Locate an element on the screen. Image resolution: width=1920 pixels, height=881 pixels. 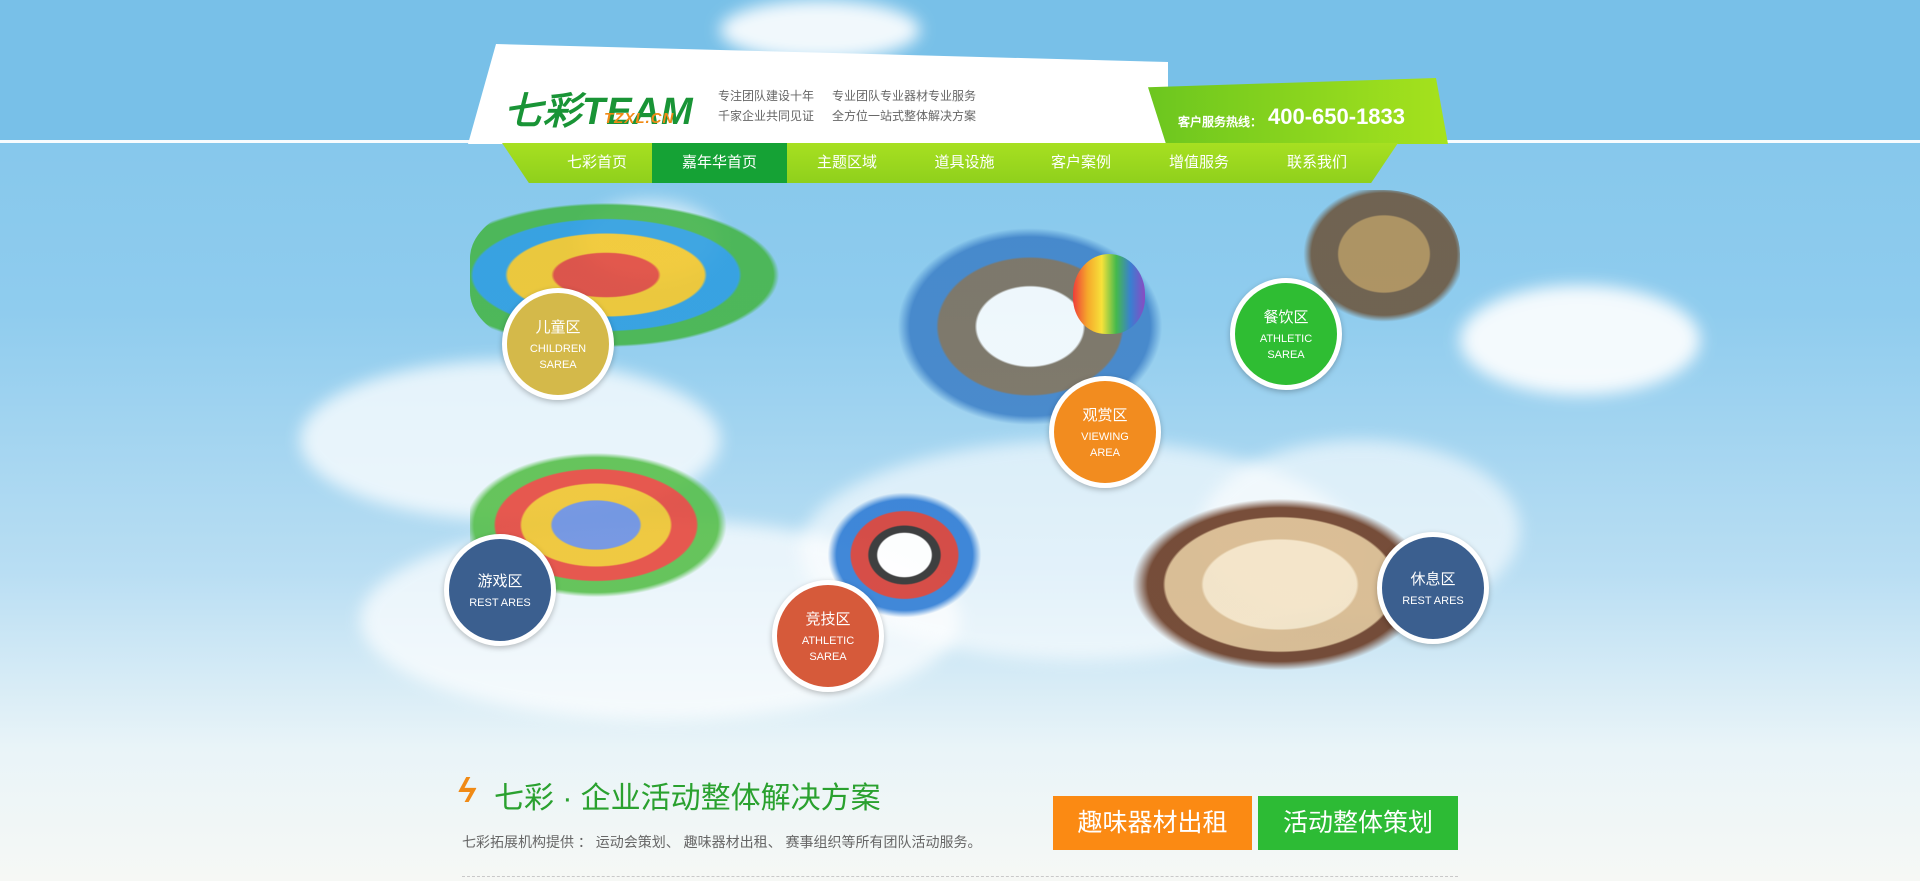
zone-english: VIEWING AREA is located at coordinates (1105, 444).